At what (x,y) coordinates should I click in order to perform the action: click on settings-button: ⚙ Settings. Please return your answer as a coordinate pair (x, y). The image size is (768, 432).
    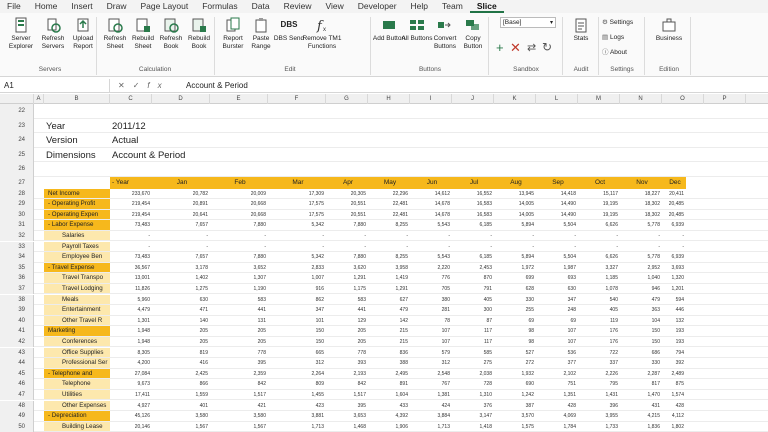
    Looking at the image, I should click on (617, 23).